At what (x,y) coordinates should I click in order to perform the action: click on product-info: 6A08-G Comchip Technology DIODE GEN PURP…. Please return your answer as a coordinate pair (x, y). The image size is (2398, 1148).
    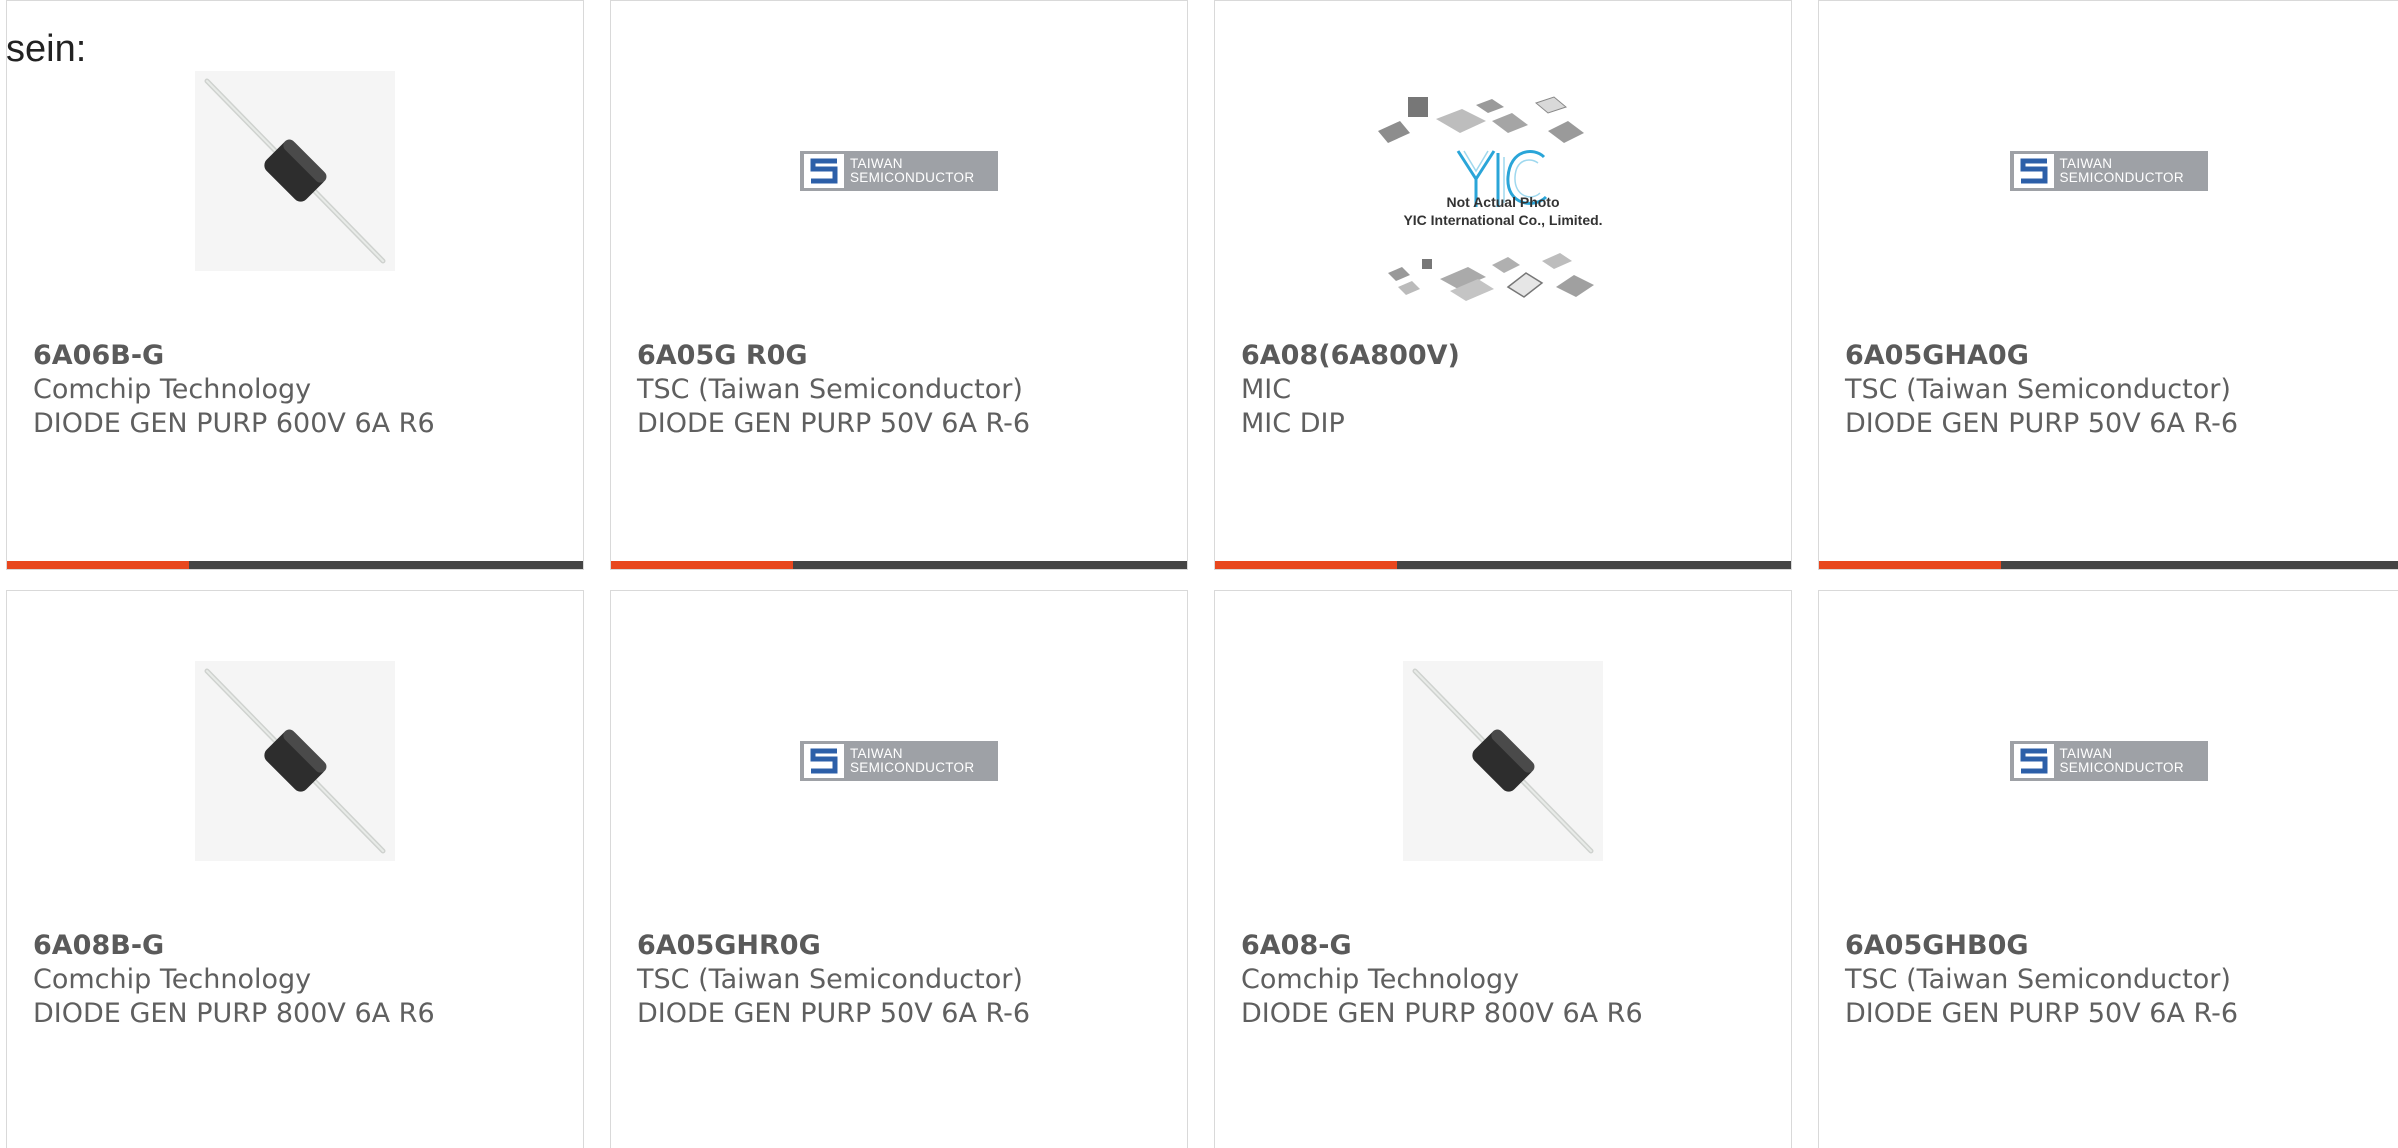
    Looking at the image, I should click on (1442, 980).